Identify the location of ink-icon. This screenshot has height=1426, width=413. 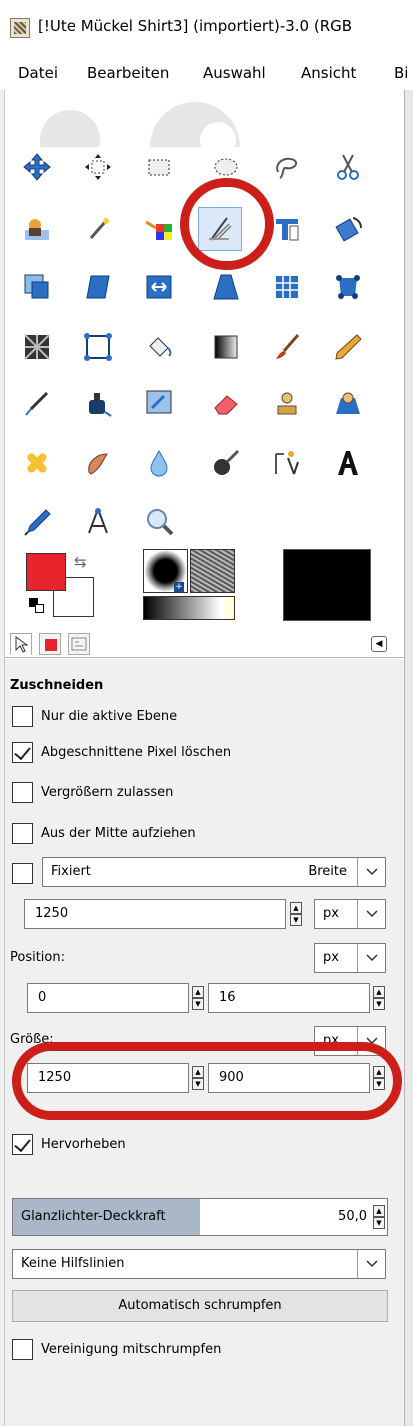
(98, 403).